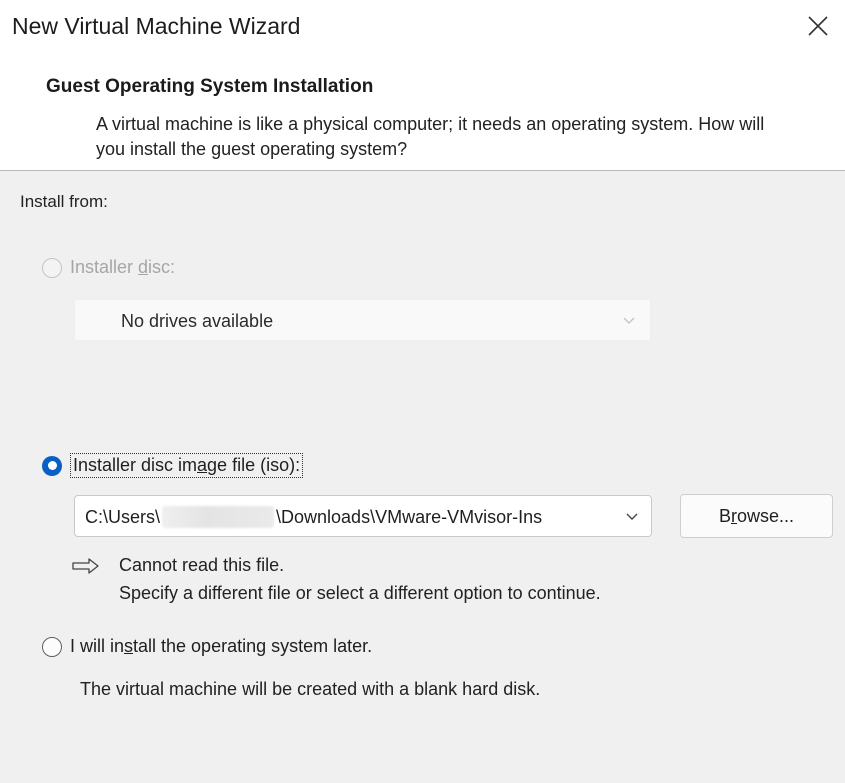  I want to click on iso-option: Installer disc image file (iso):, so click(173, 465).